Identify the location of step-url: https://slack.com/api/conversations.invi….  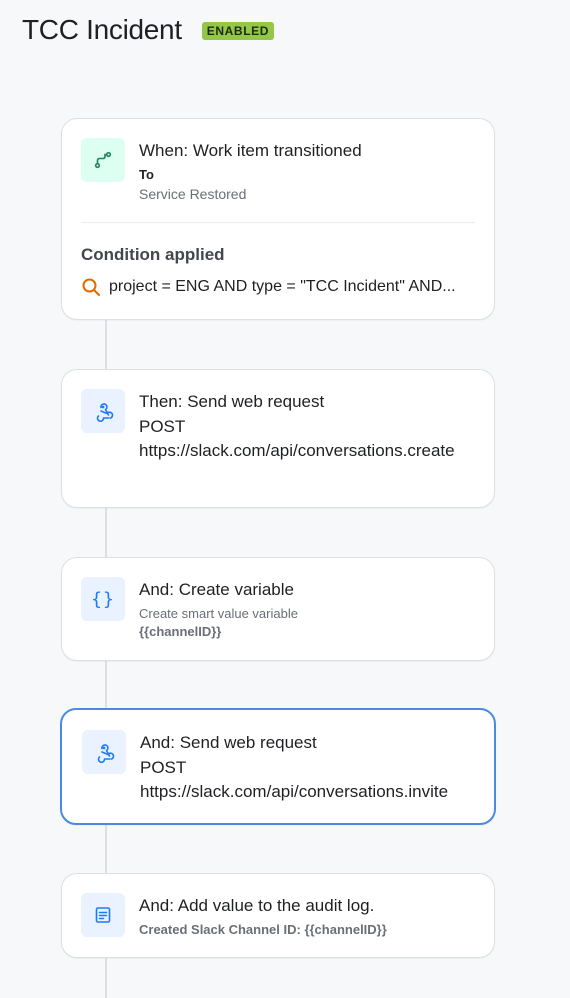
(294, 791).